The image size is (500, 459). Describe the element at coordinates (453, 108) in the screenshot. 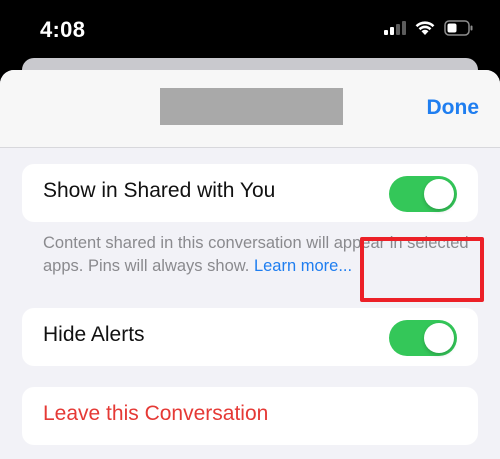

I see `done-button: Done` at that location.